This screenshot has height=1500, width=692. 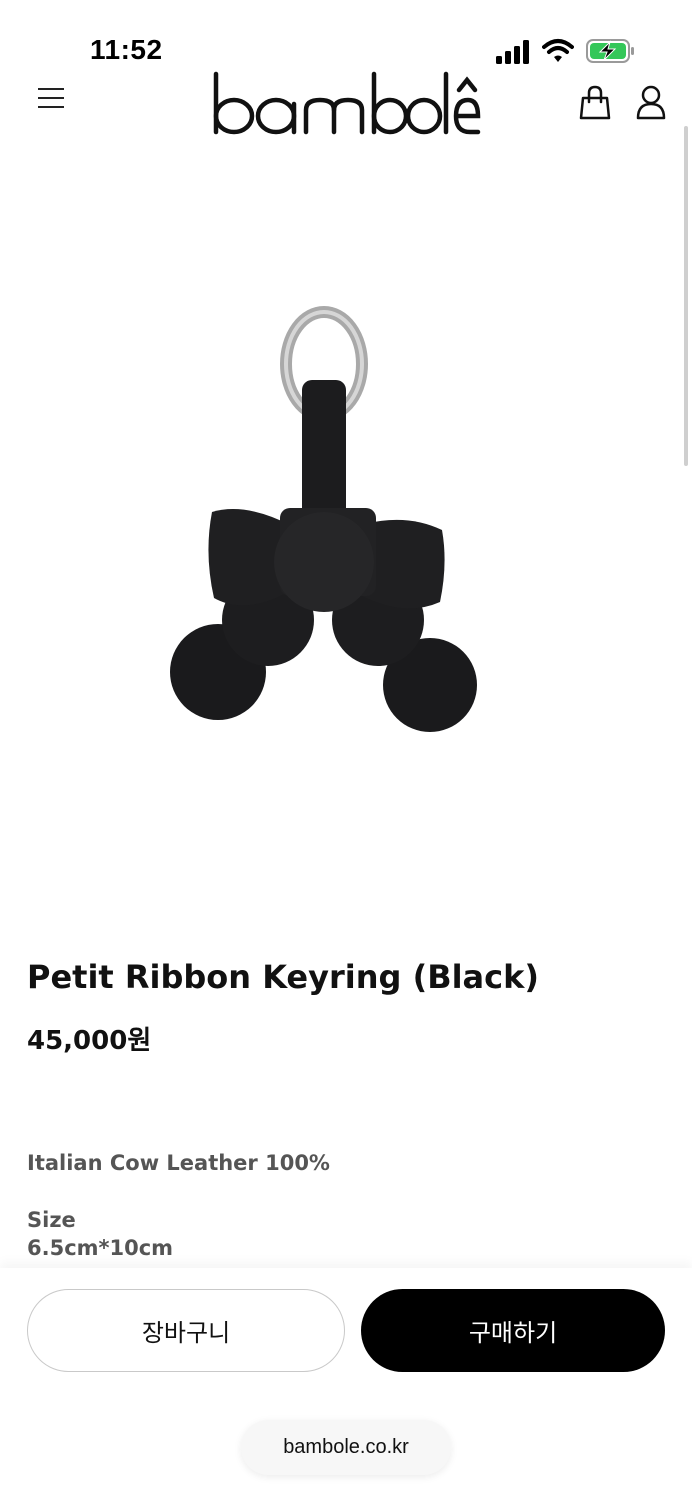 What do you see at coordinates (51, 1220) in the screenshot?
I see `product-size-label: Size` at bounding box center [51, 1220].